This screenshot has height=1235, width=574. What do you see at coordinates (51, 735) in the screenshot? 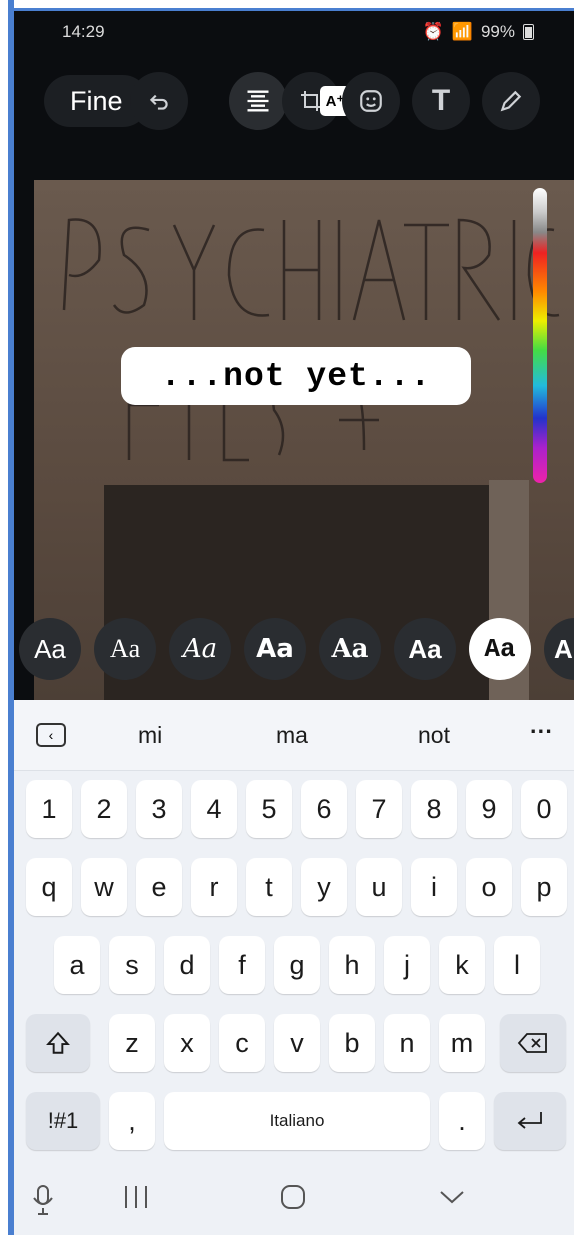
I see `collapse-toolbar-icon: ‹` at bounding box center [51, 735].